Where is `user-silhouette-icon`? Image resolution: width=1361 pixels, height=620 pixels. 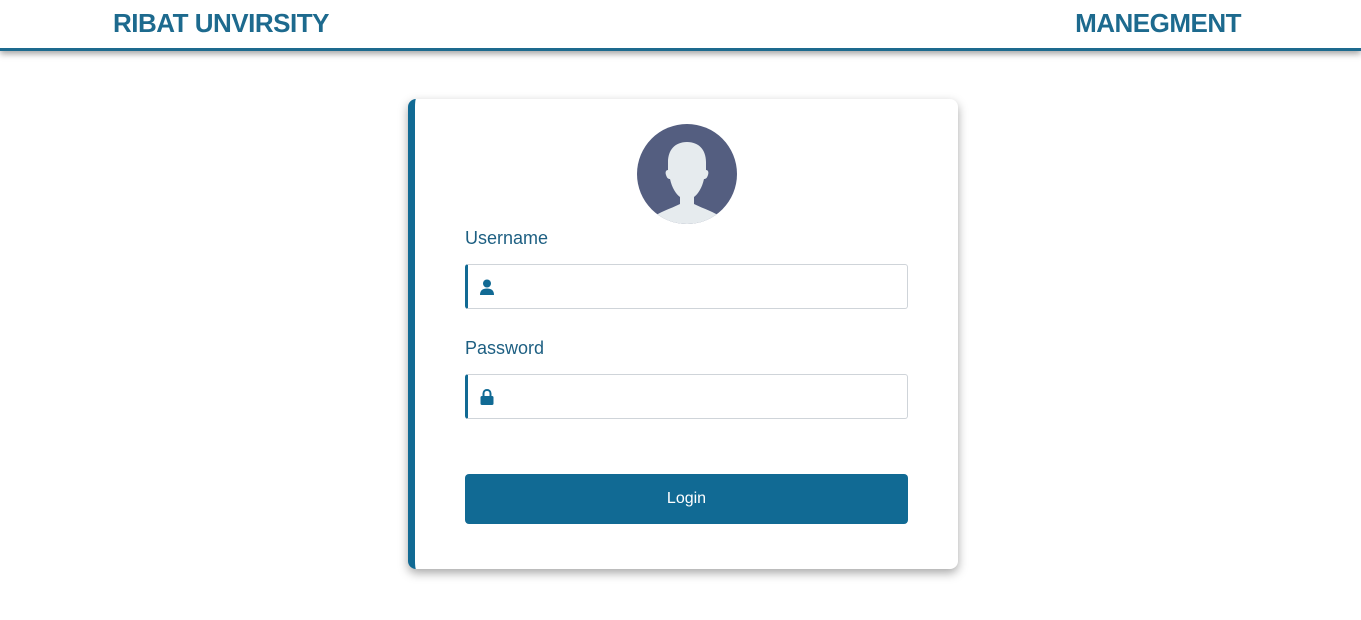
user-silhouette-icon is located at coordinates (687, 174).